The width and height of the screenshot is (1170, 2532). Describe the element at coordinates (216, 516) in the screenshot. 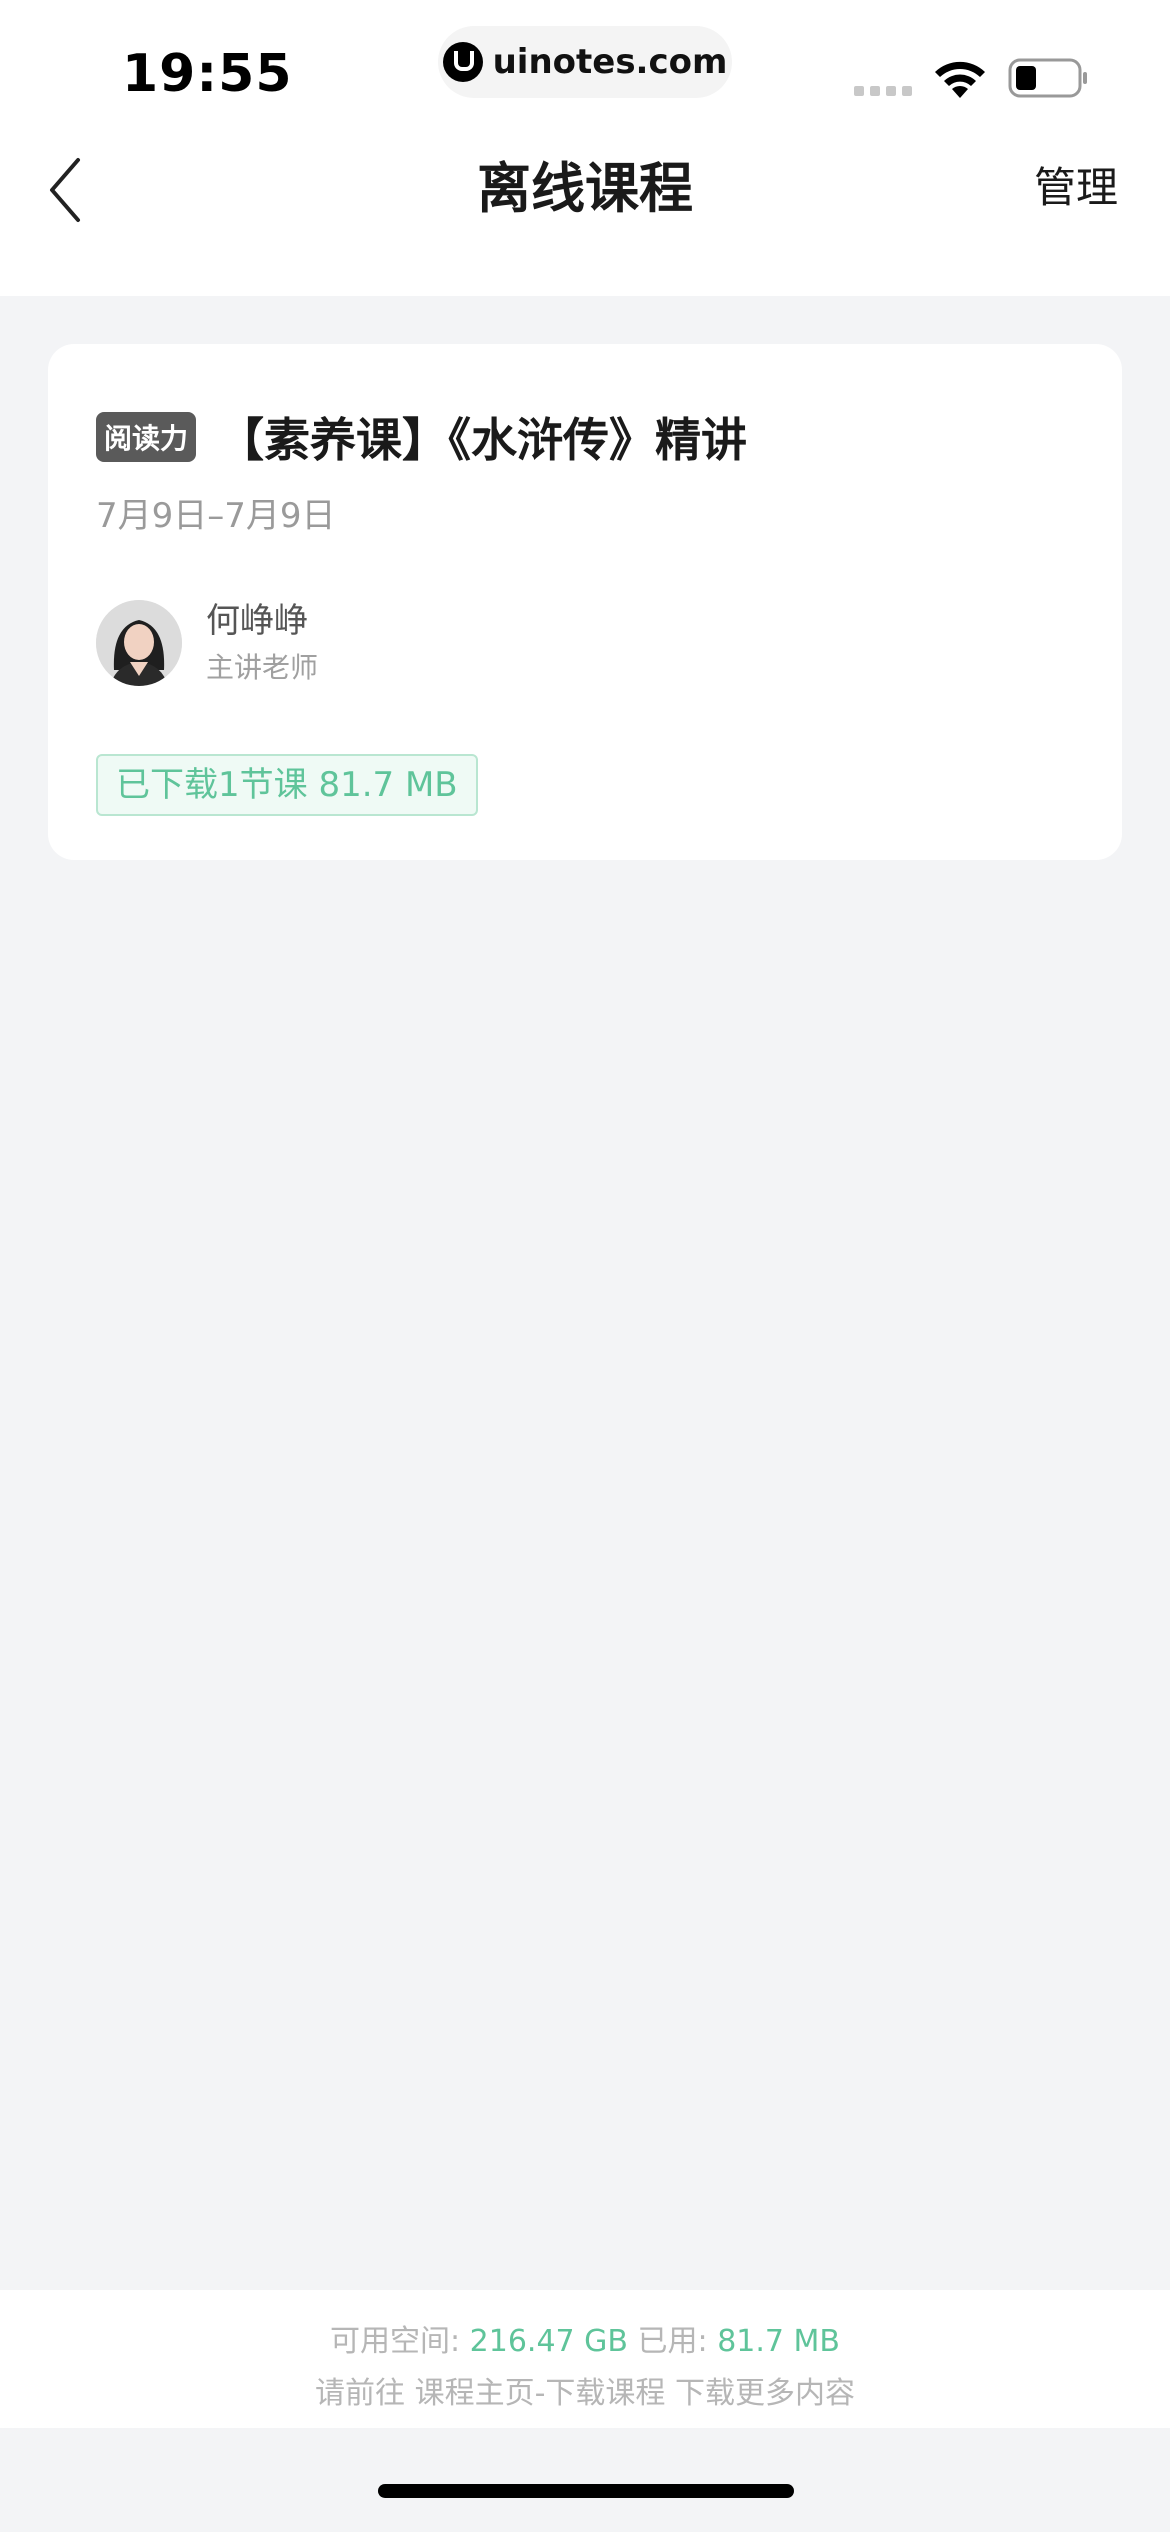

I see `course-date-range: 7月9日–7月9日` at that location.